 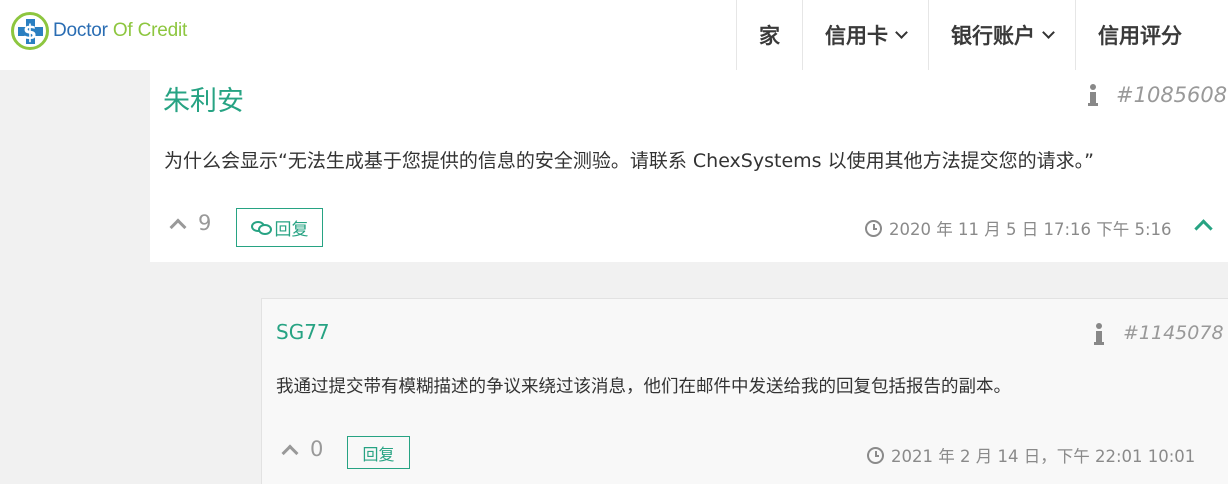 What do you see at coordinates (120, 30) in the screenshot?
I see `logo-text: Doctor Of Credit` at bounding box center [120, 30].